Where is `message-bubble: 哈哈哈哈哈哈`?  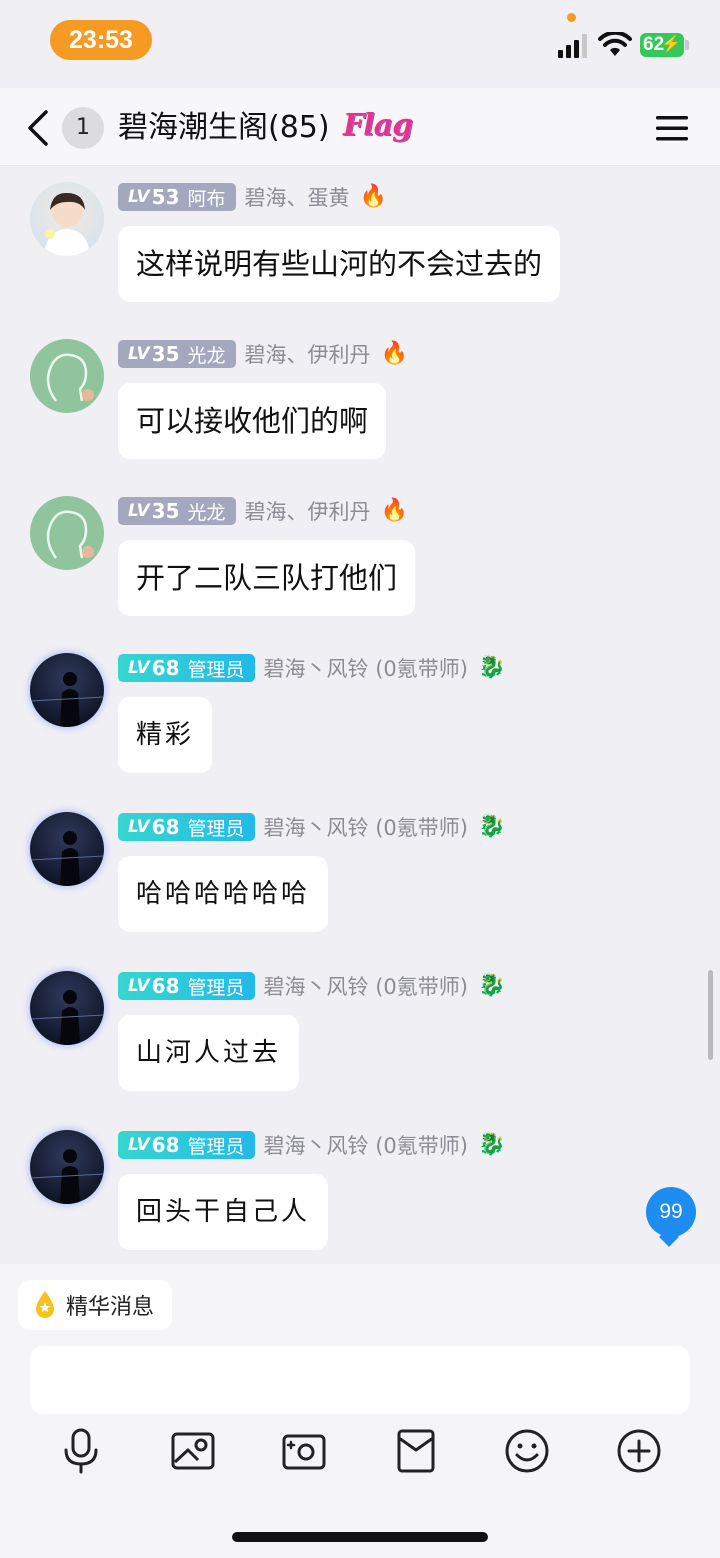 message-bubble: 哈哈哈哈哈哈 is located at coordinates (223, 894).